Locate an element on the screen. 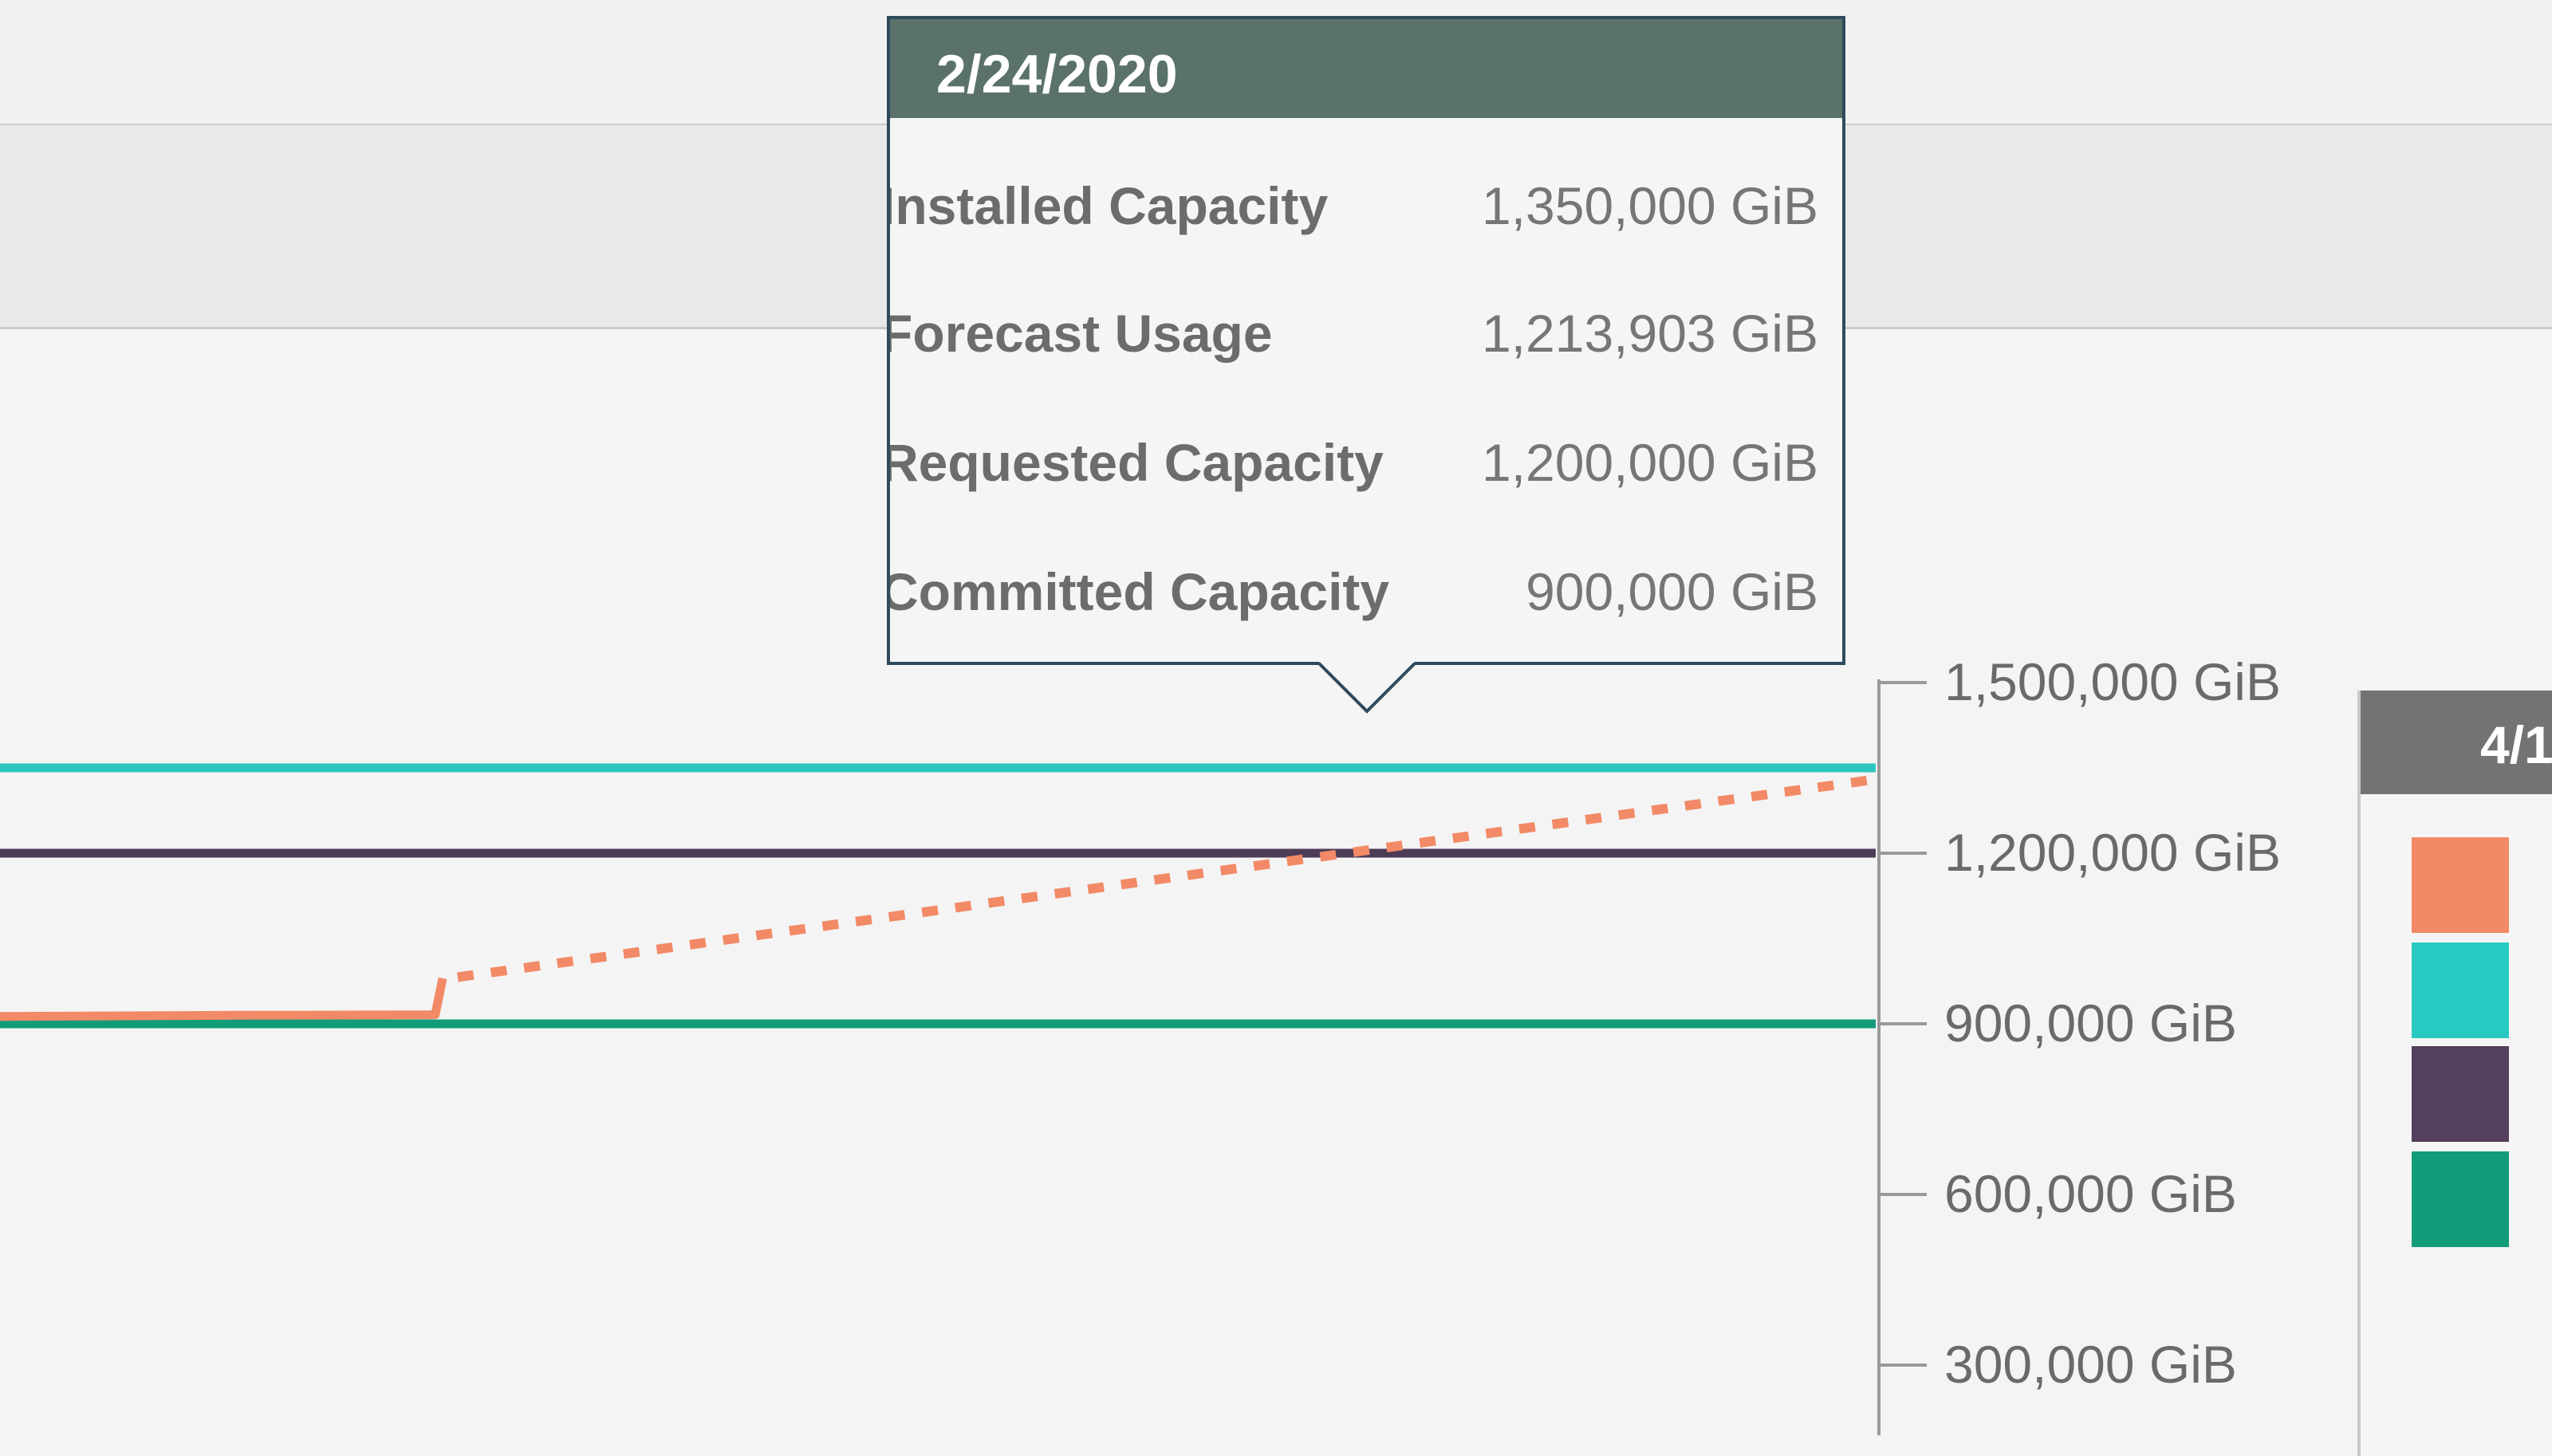 The width and height of the screenshot is (2552, 1456). tooltip-date: 2/24/2020 is located at coordinates (1057, 74).